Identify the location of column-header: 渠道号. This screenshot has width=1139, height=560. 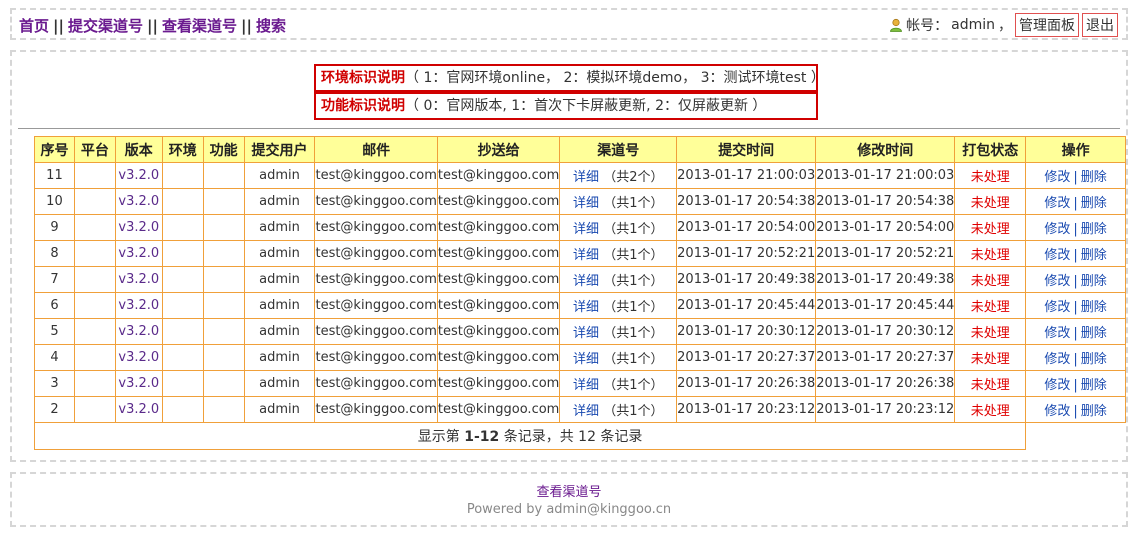
(618, 149).